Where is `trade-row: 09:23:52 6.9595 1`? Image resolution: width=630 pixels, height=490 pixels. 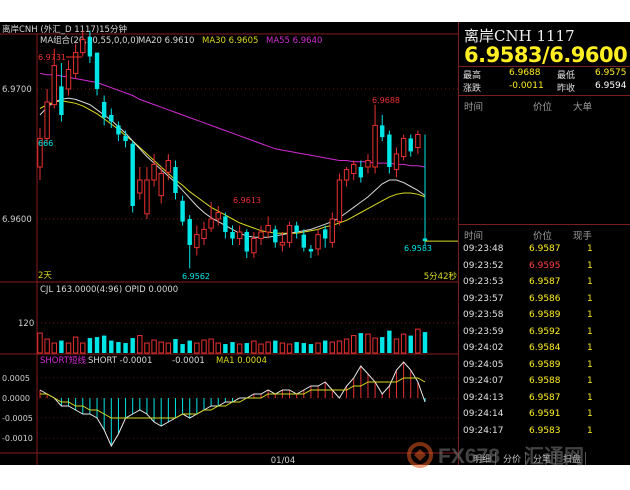
trade-row: 09:23:52 6.9595 1 is located at coordinates (544, 266).